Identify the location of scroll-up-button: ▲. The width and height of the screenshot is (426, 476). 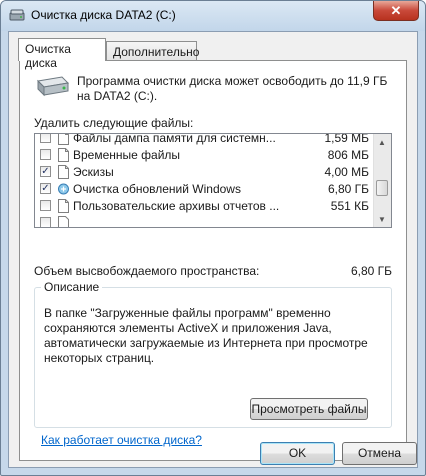
(382, 142).